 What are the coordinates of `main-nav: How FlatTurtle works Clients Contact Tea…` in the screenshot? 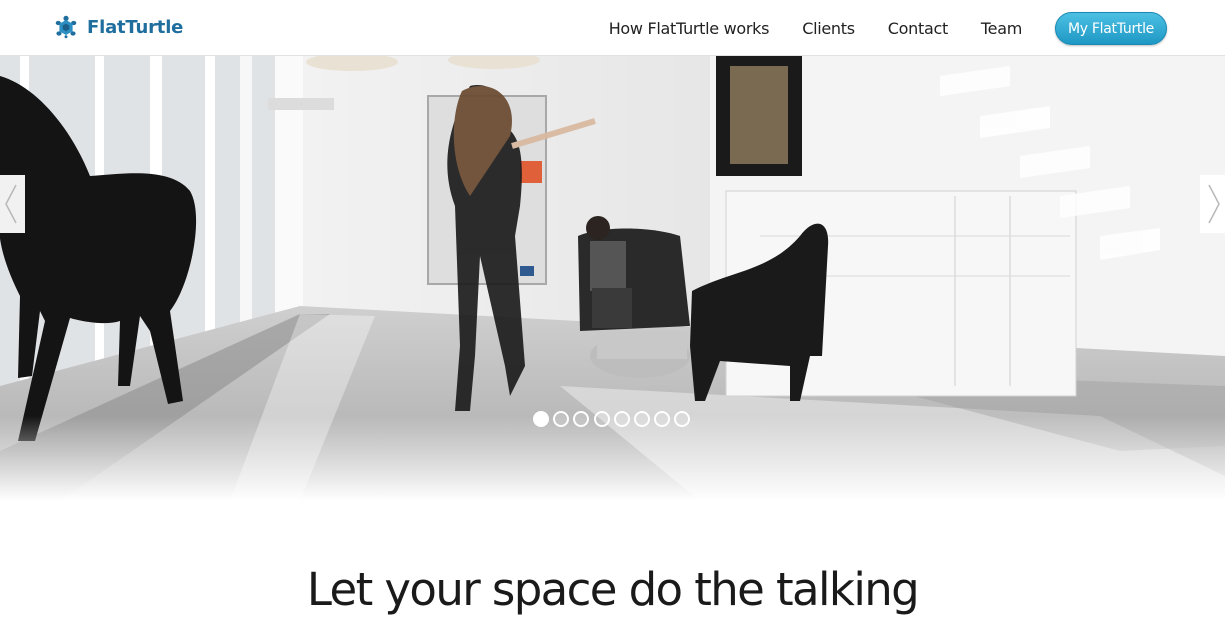 It's located at (888, 28).